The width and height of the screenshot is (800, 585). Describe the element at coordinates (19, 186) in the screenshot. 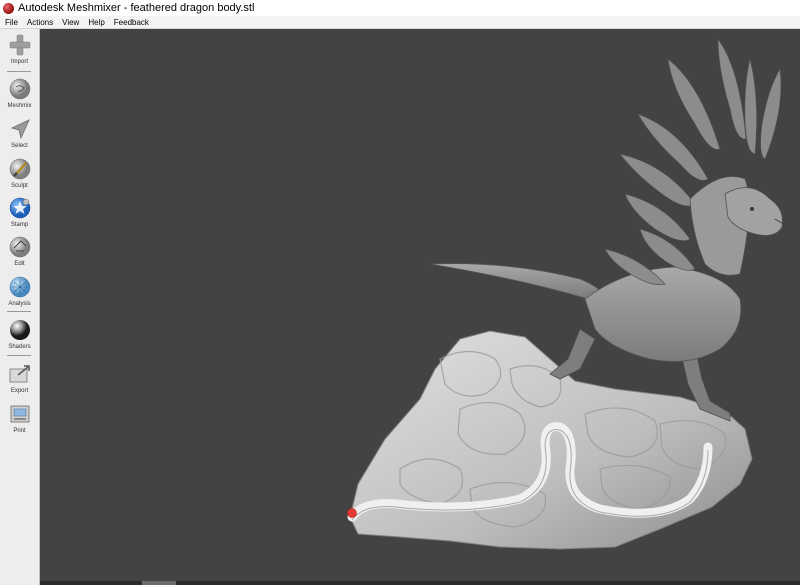

I see `sculpt-label: Sculpt` at that location.